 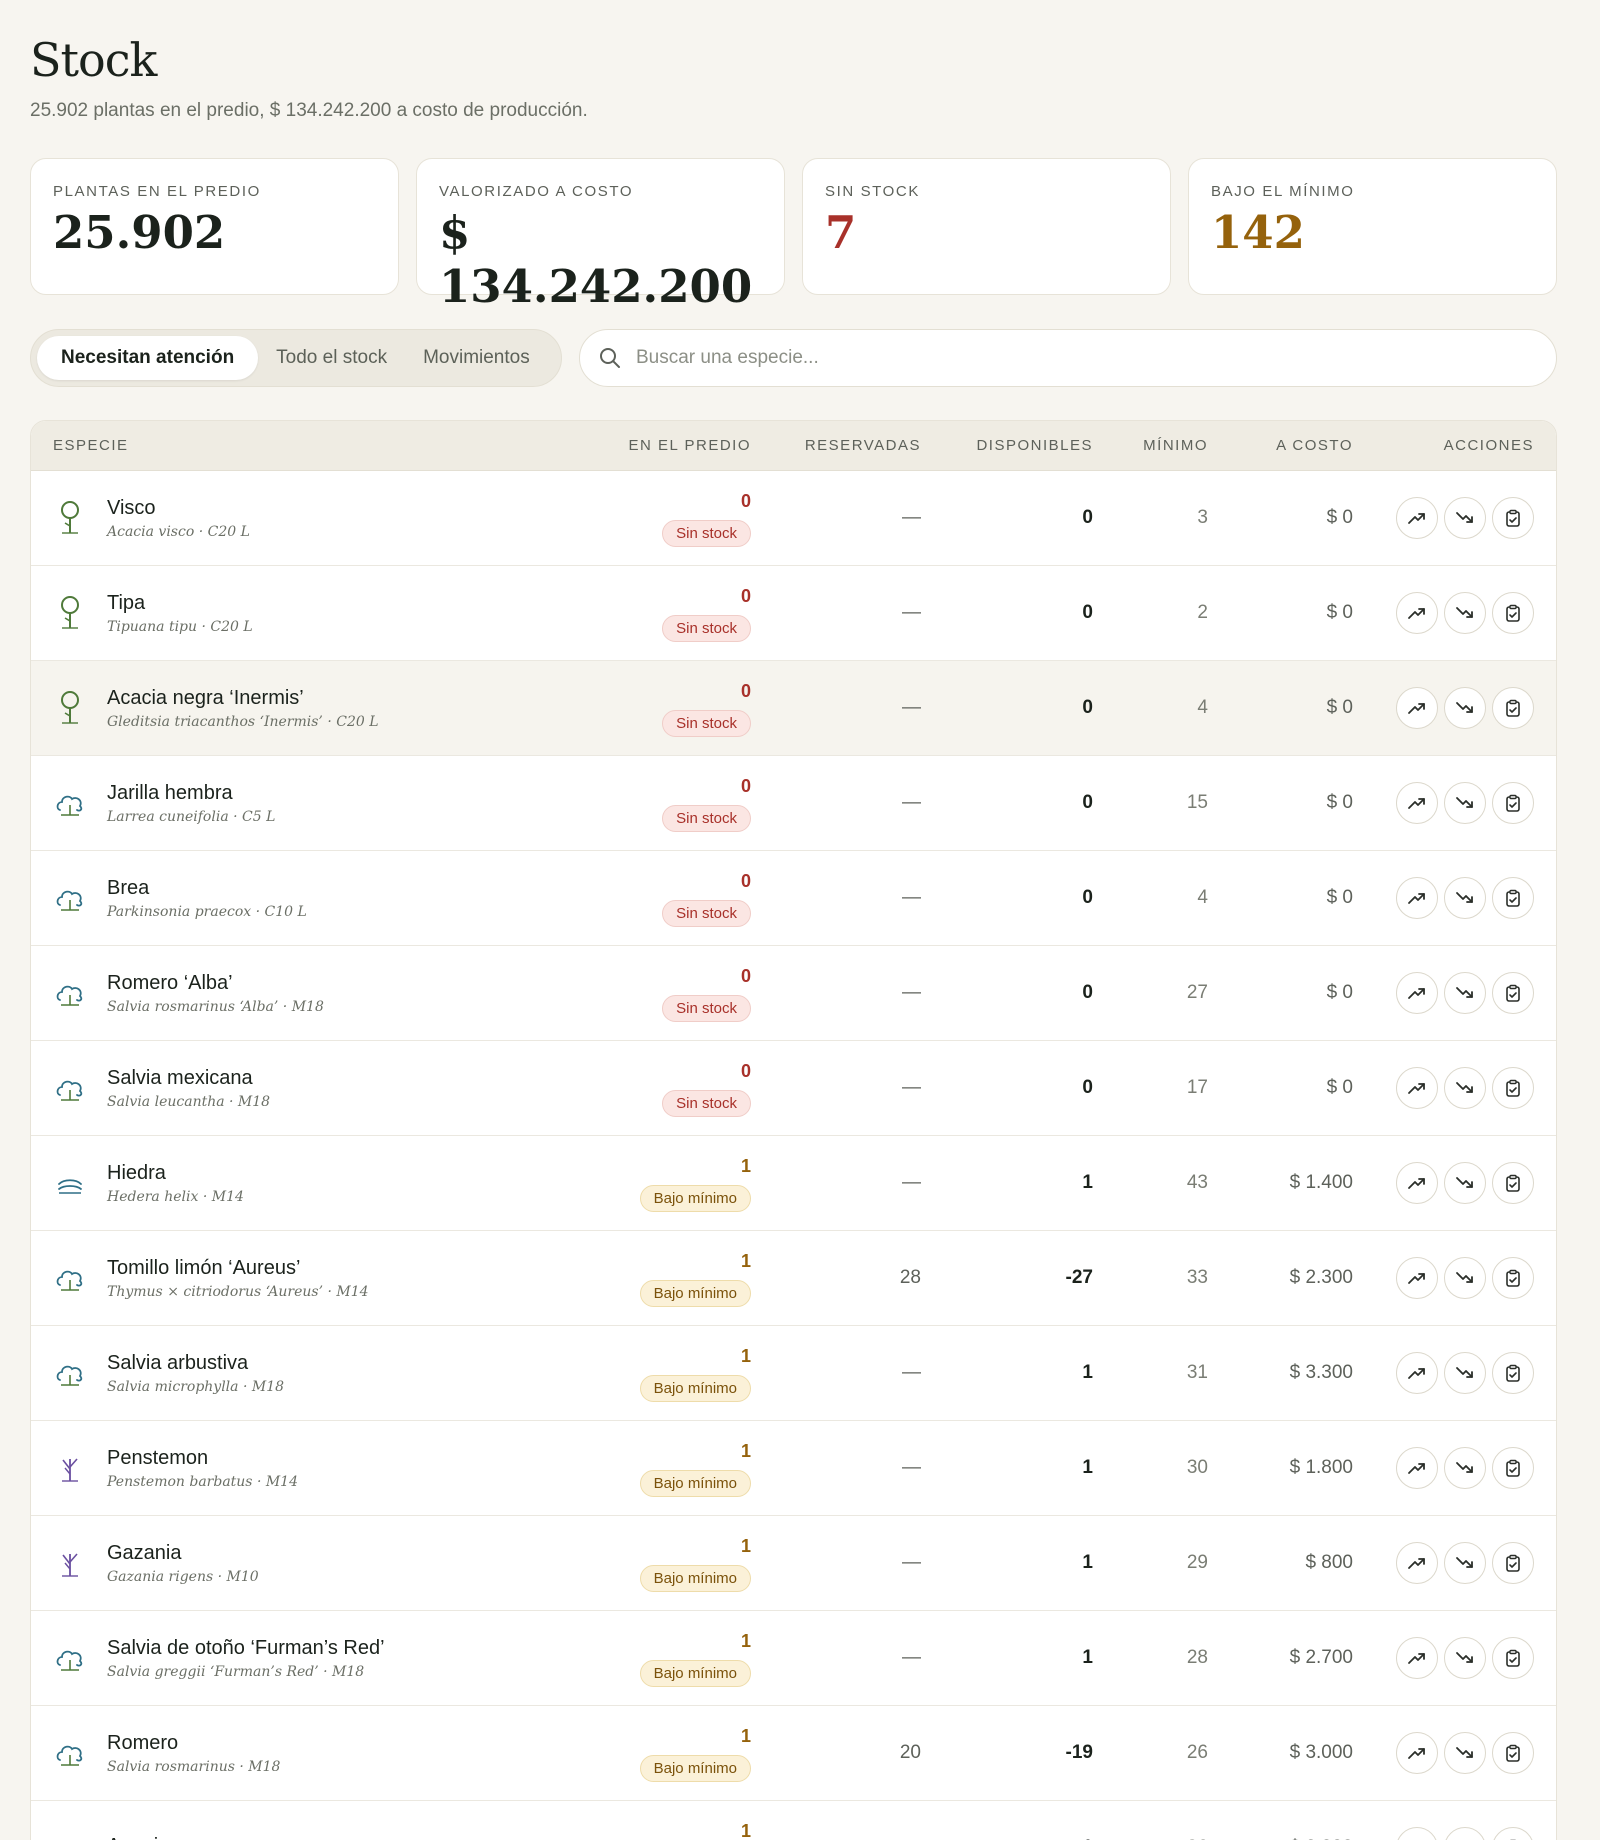 I want to click on species-name: Penstemon, so click(x=202, y=1458).